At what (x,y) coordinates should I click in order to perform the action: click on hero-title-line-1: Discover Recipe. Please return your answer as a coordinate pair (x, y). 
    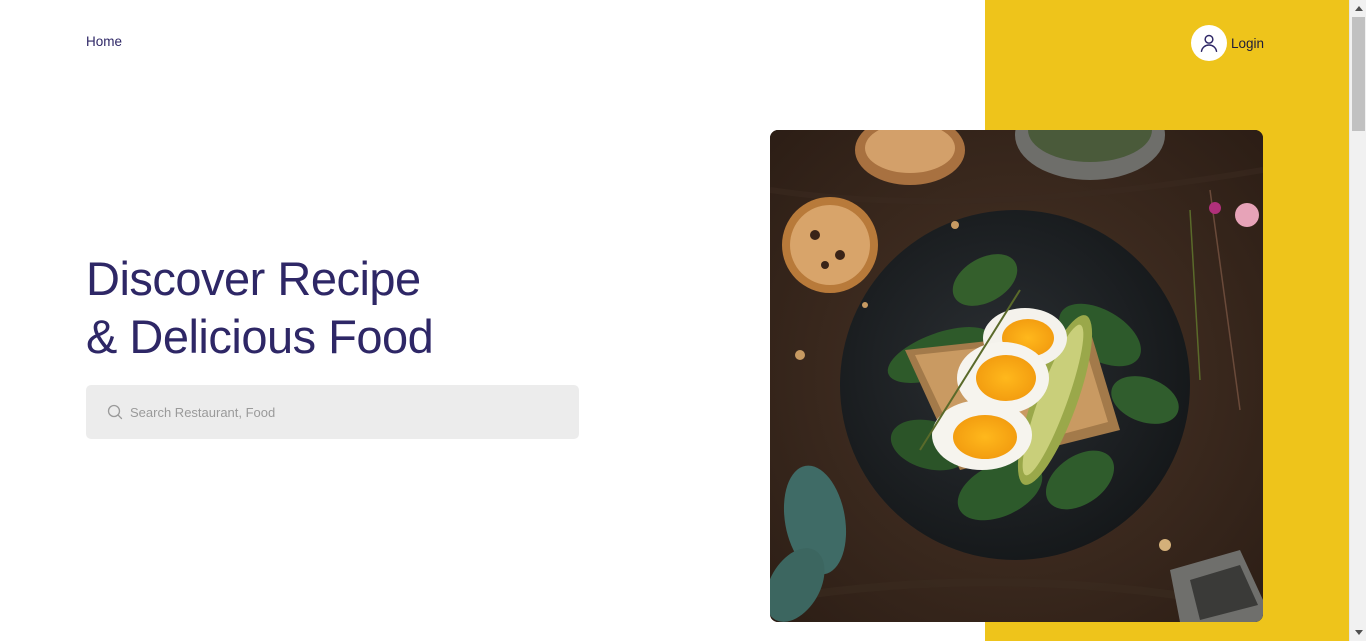
    Looking at the image, I should click on (253, 278).